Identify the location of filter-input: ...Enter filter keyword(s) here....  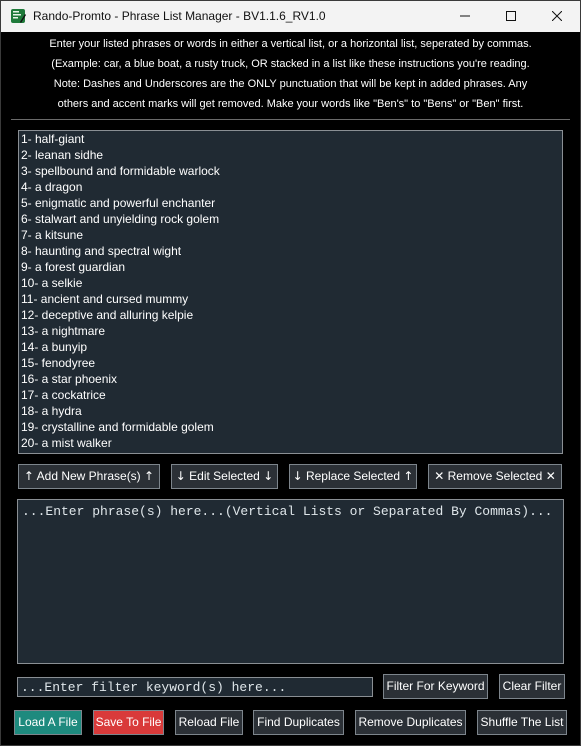
(195, 687).